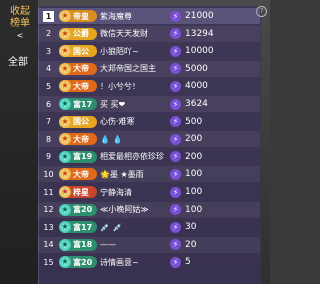 This screenshot has height=284, width=320. What do you see at coordinates (20, 11) in the screenshot?
I see `collapse-label: 收起` at bounding box center [20, 11].